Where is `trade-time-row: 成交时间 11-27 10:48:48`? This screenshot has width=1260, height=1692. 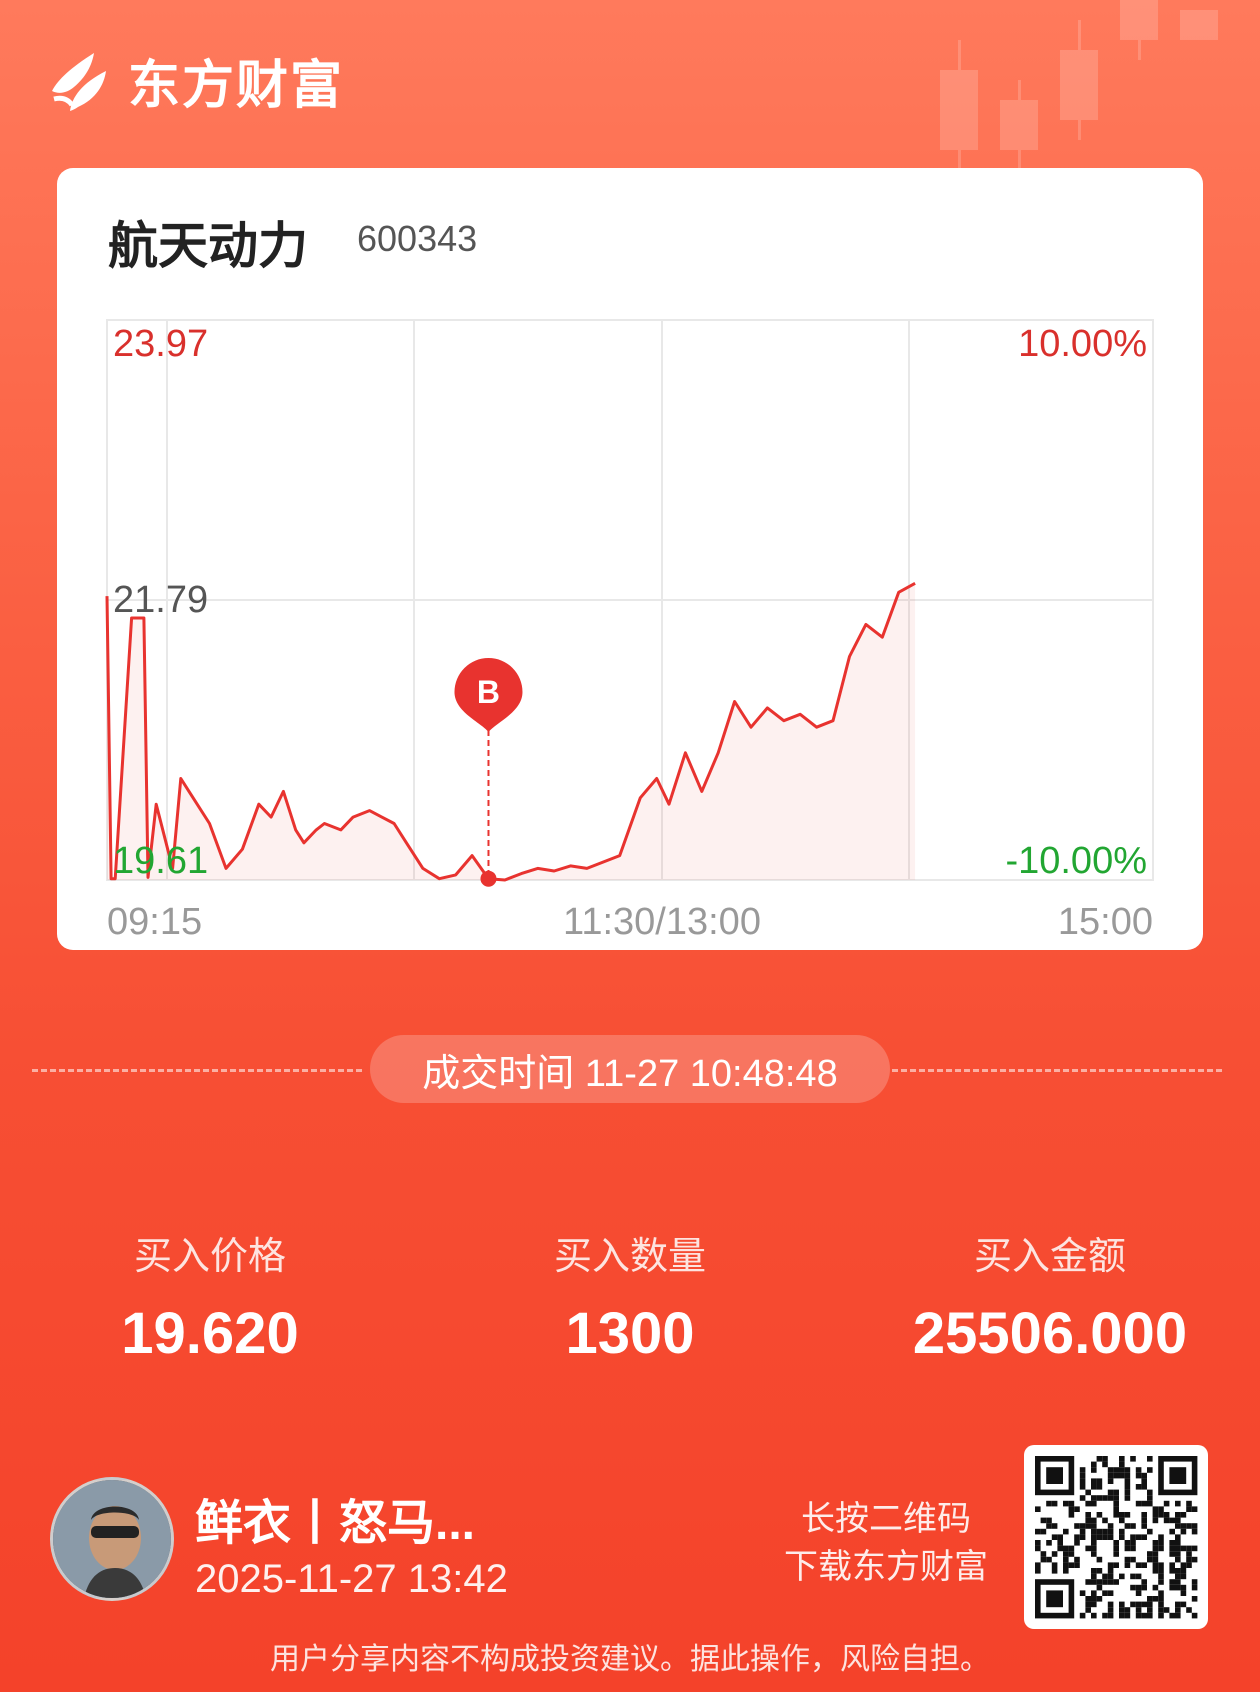
trade-time-row: 成交时间 11-27 10:48:48 is located at coordinates (630, 1070).